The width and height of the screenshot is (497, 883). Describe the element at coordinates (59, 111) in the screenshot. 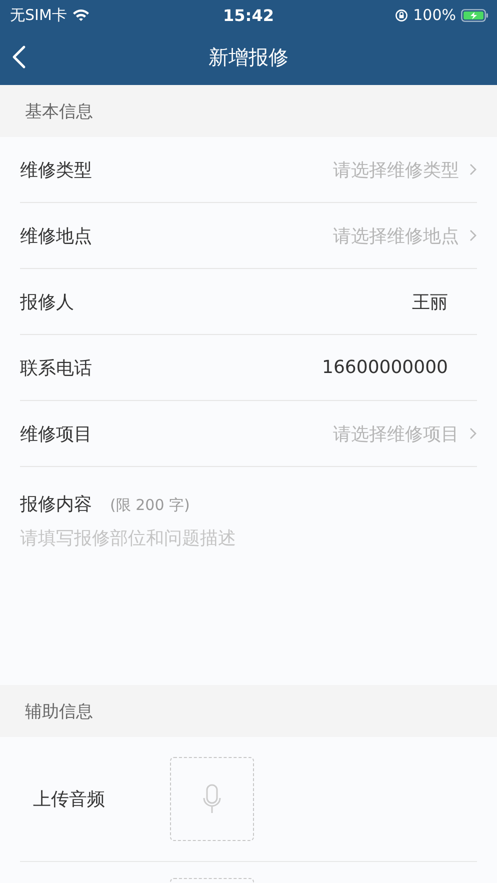

I see `section-title: 基本信息` at that location.